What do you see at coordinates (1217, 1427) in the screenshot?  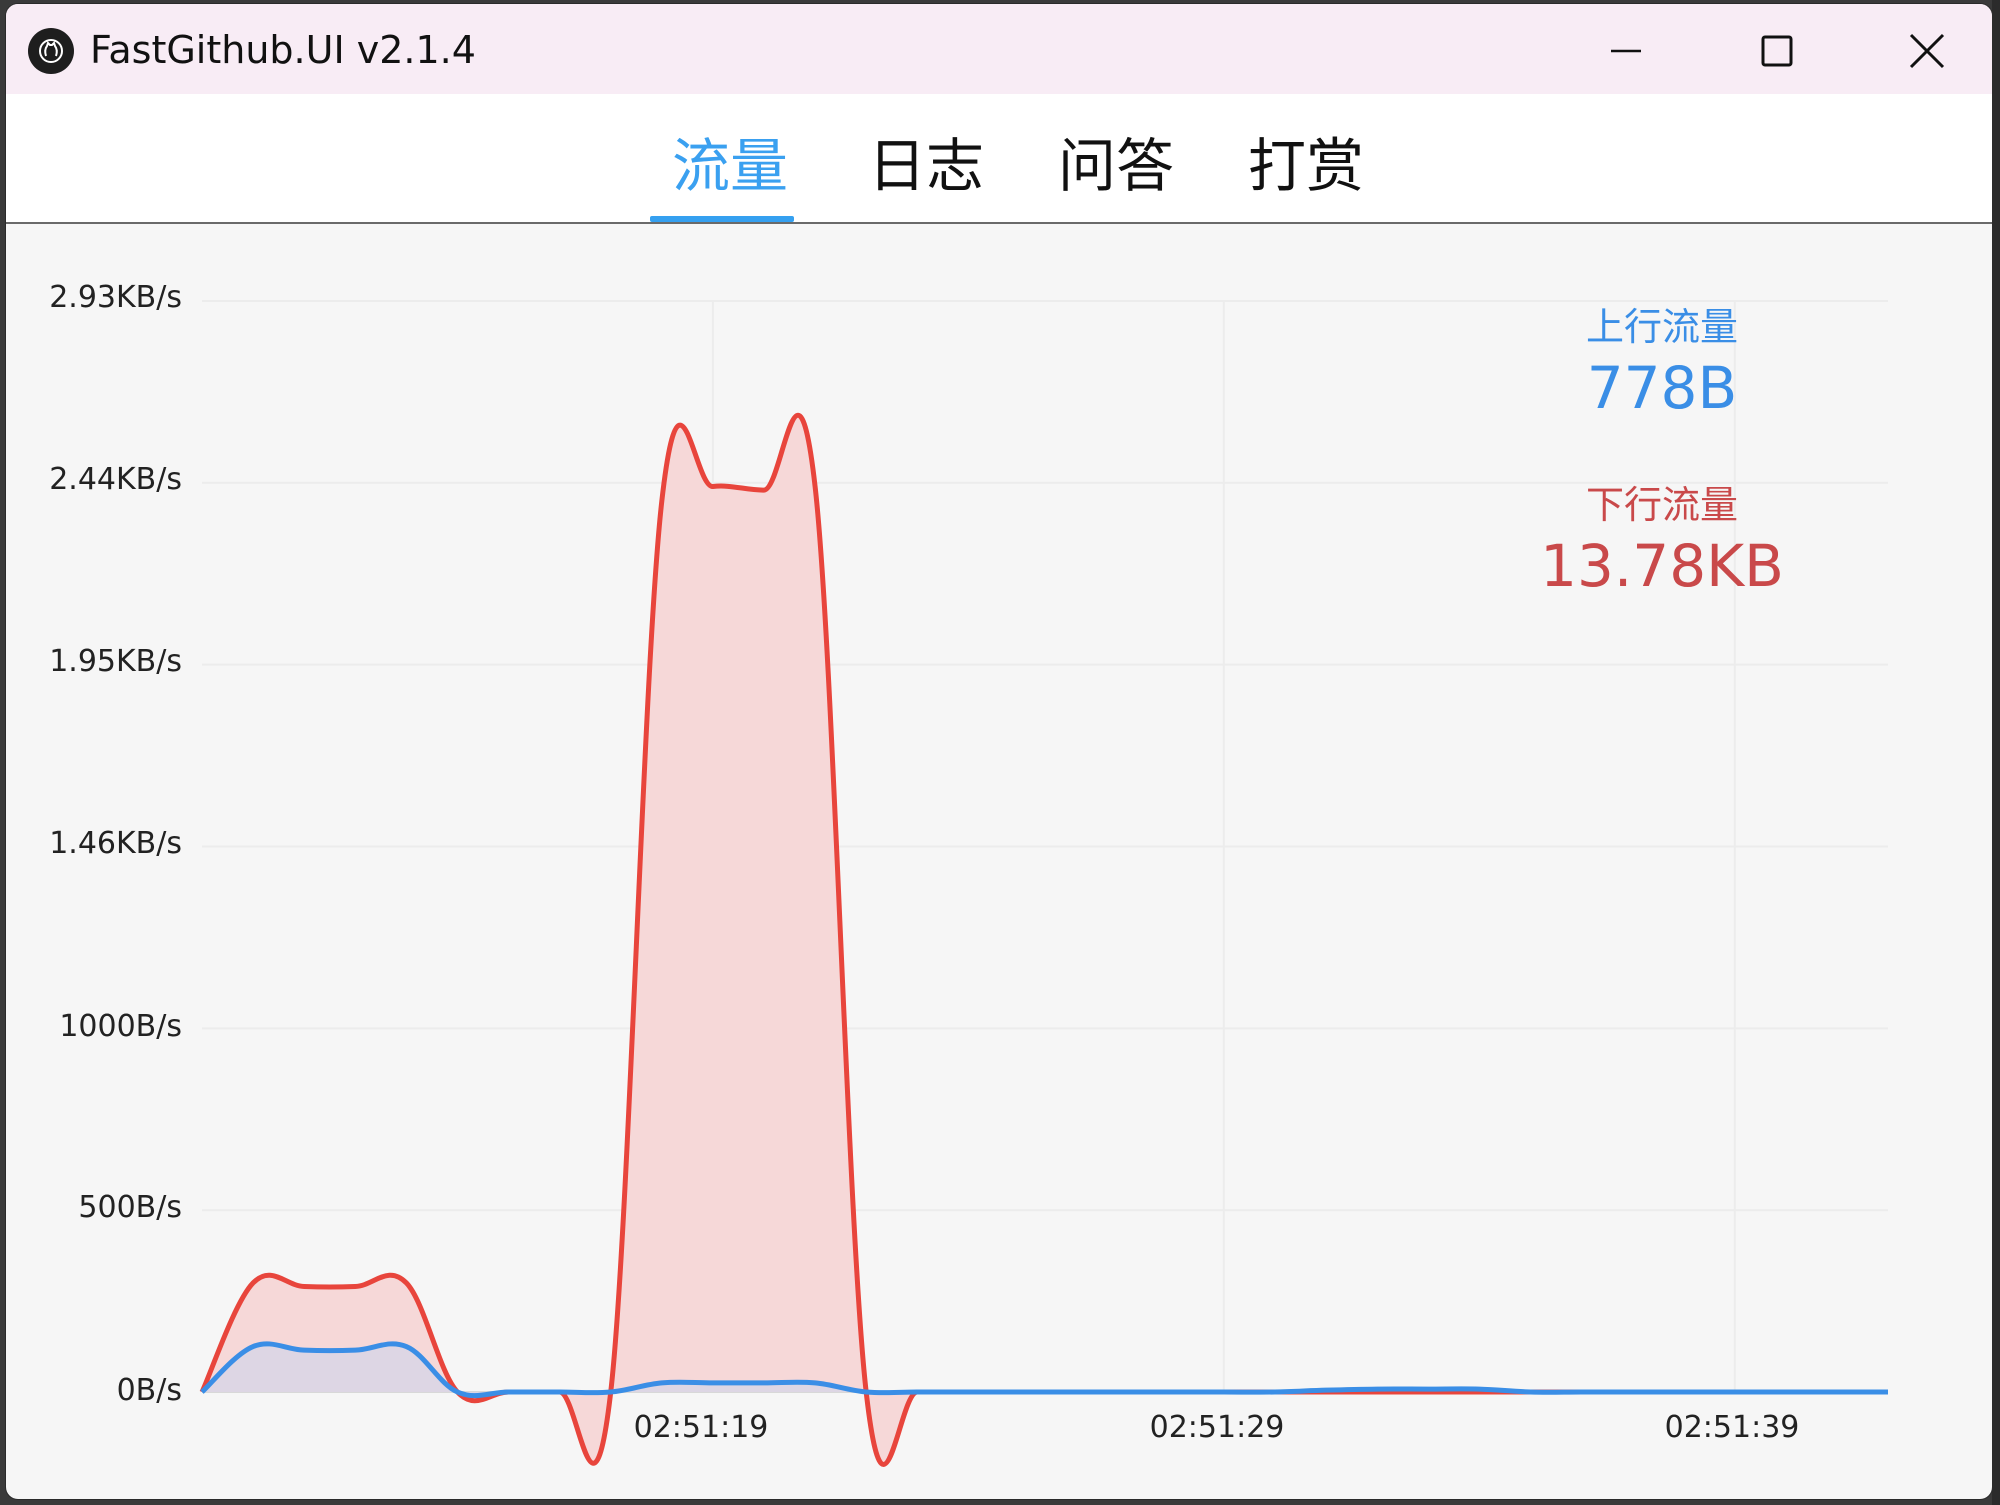 I see `x-tick-label: 02:51:29` at bounding box center [1217, 1427].